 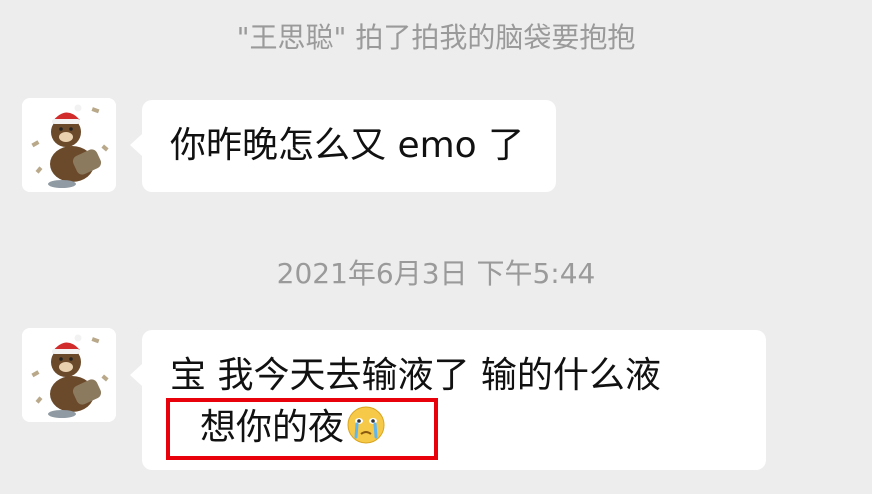 What do you see at coordinates (347, 145) in the screenshot?
I see `message-text: 你昨晚怎么又 emo 了` at bounding box center [347, 145].